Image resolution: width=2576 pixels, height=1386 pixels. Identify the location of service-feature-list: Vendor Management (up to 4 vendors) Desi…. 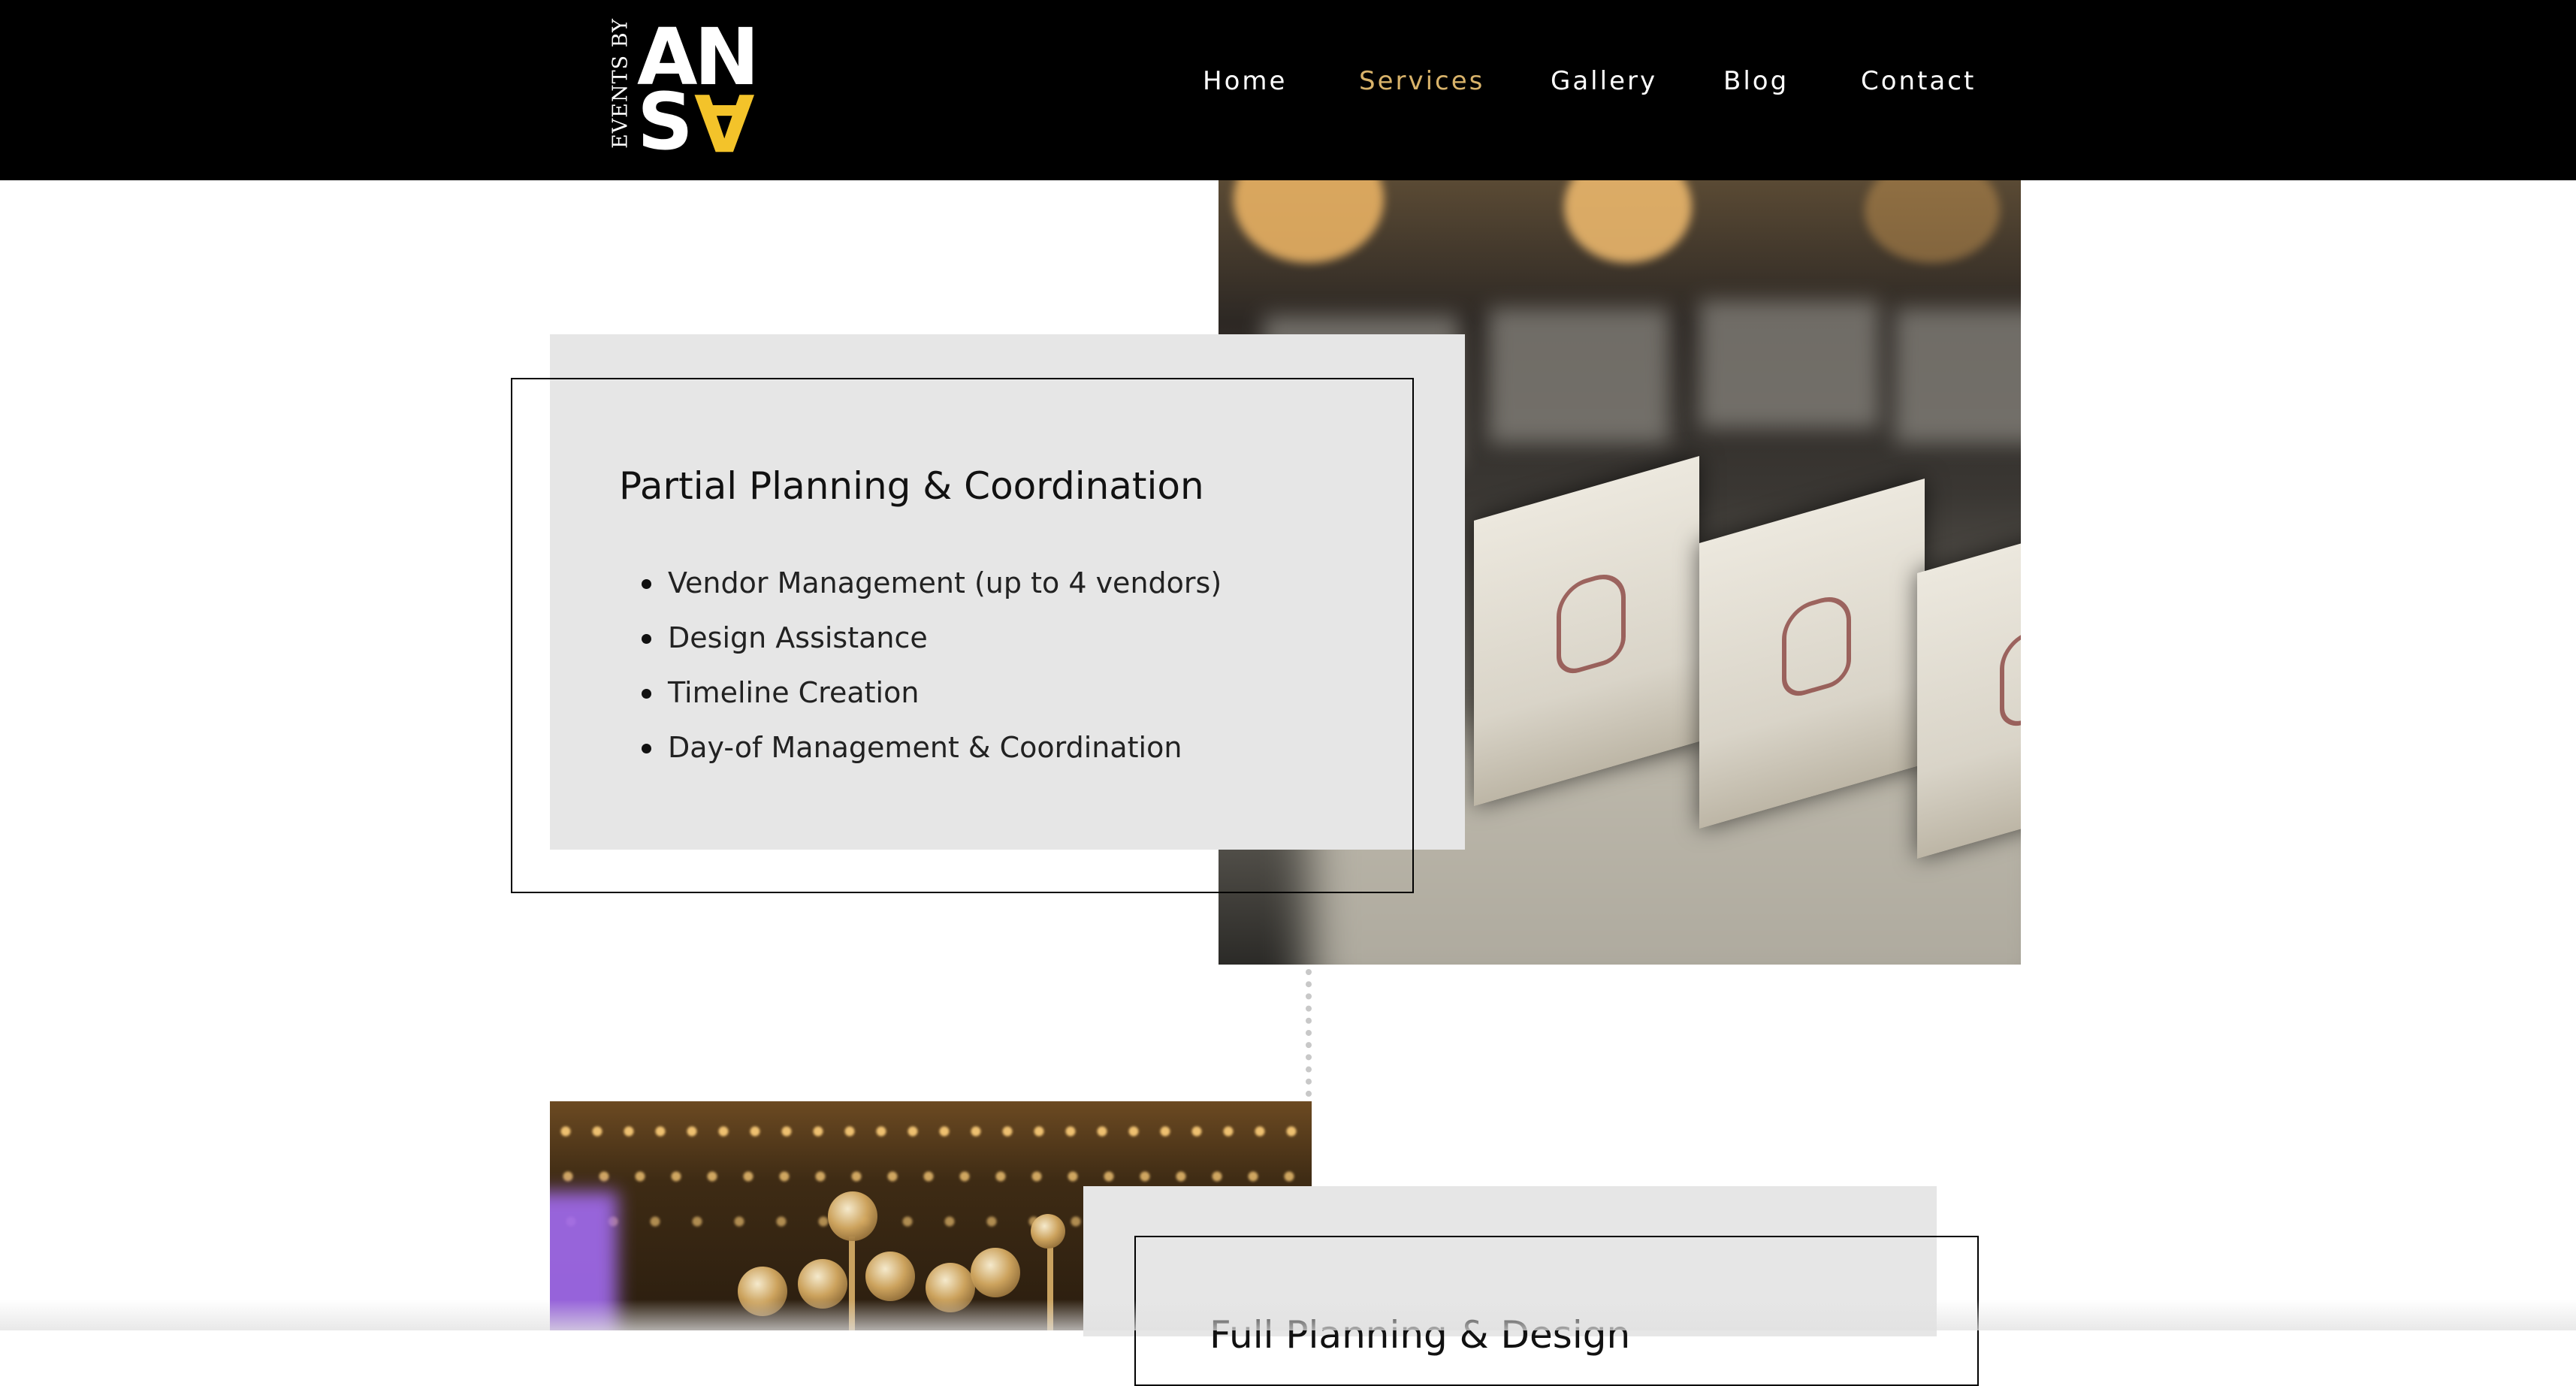
(932, 676).